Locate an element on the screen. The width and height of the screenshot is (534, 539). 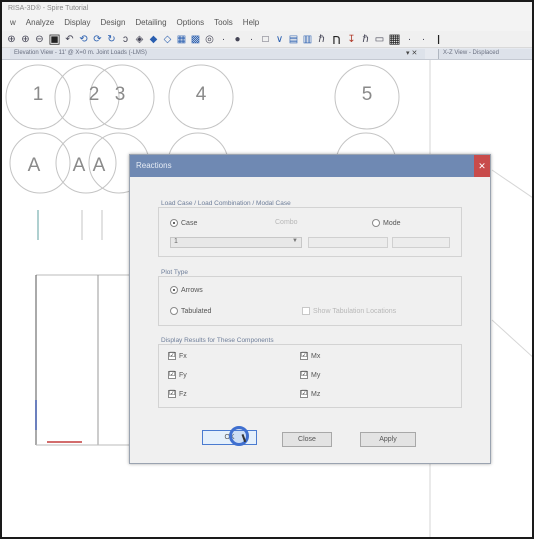
apply-button: Apply is located at coordinates (388, 439).